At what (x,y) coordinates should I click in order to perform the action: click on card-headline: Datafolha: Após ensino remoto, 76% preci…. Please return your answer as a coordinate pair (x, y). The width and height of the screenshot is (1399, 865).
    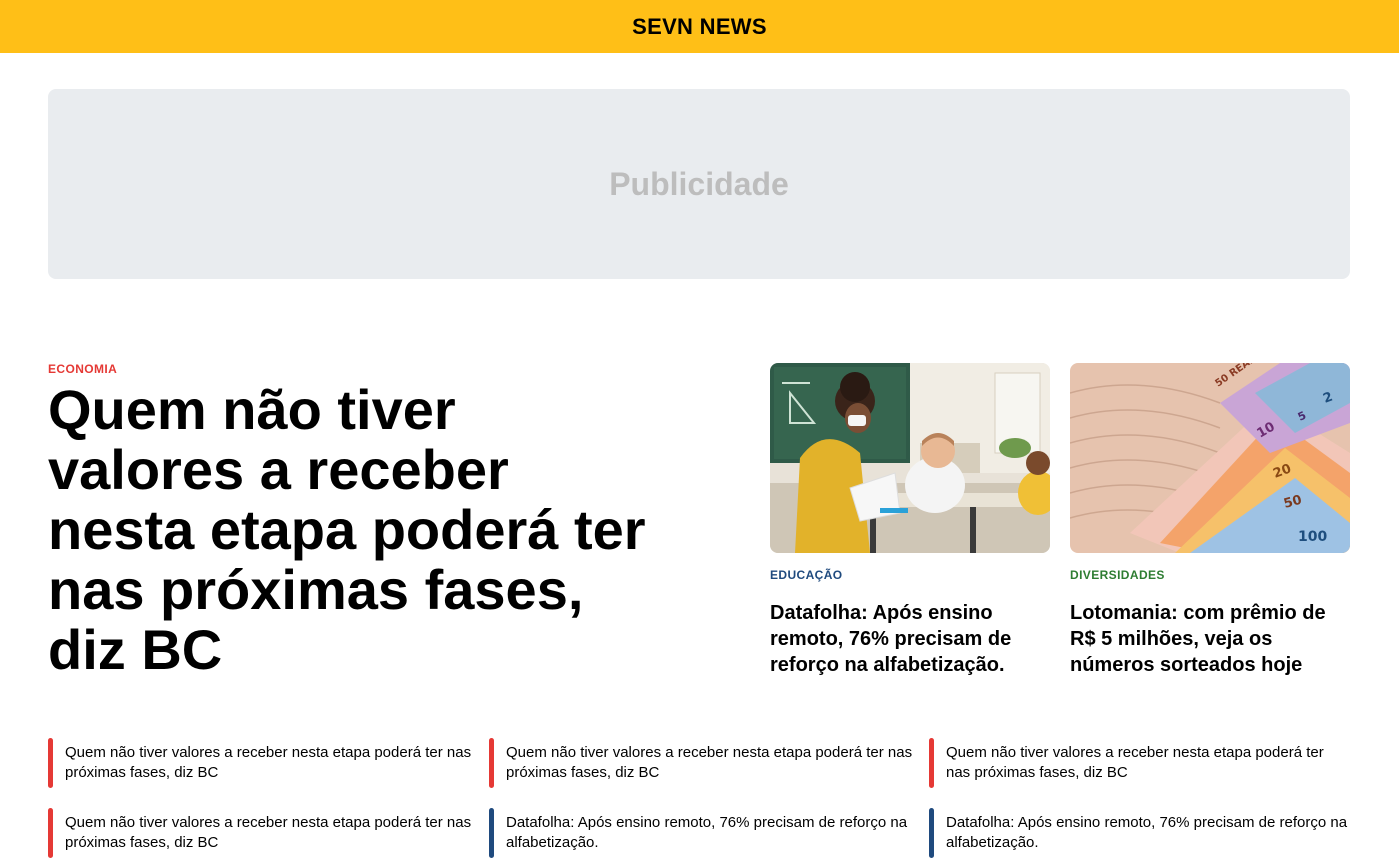
    Looking at the image, I should click on (910, 639).